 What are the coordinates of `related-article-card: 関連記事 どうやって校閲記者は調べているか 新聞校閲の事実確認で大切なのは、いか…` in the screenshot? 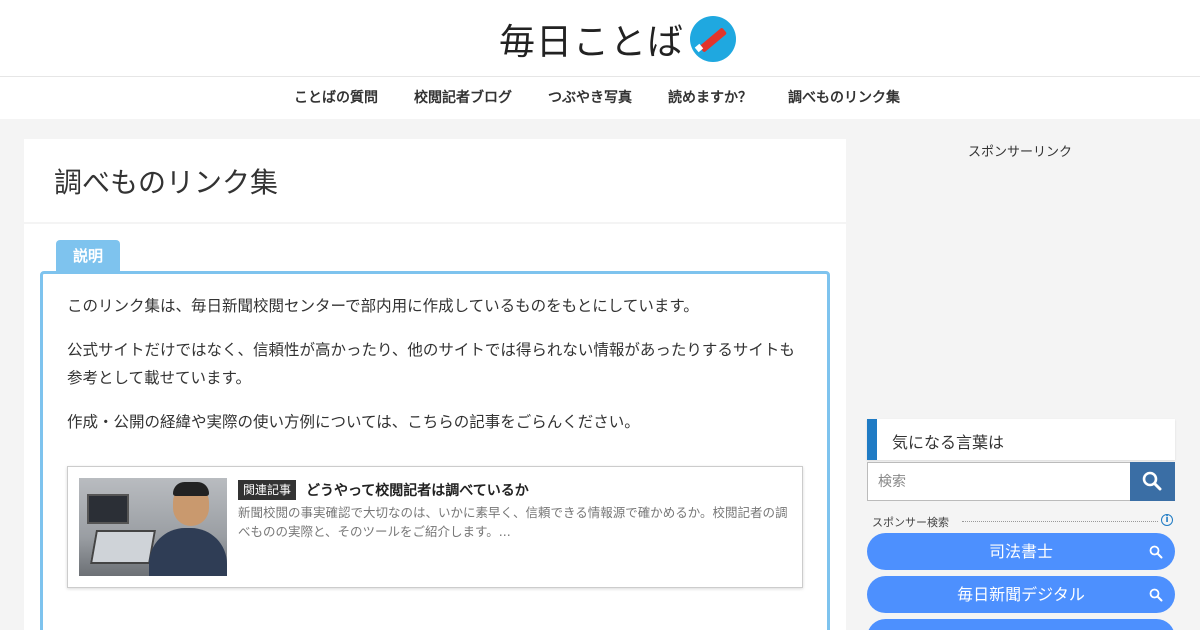 It's located at (435, 527).